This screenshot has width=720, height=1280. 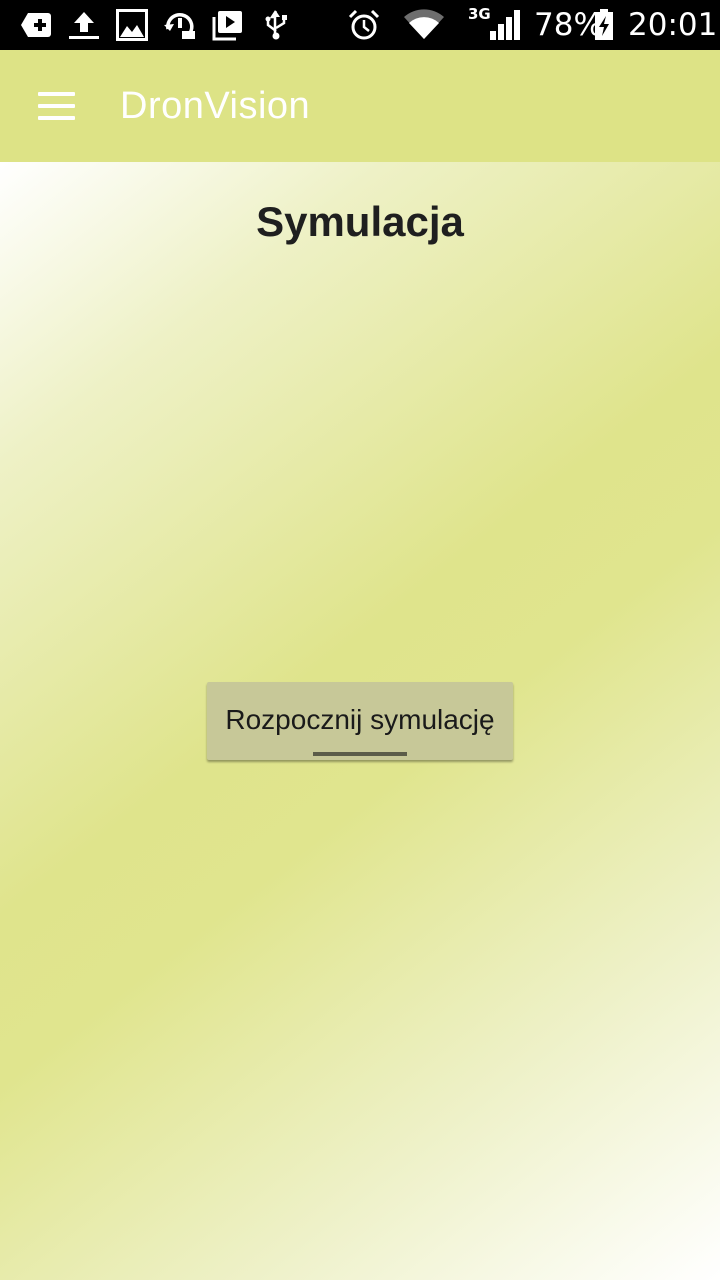 I want to click on clock: 20:01, so click(x=673, y=25).